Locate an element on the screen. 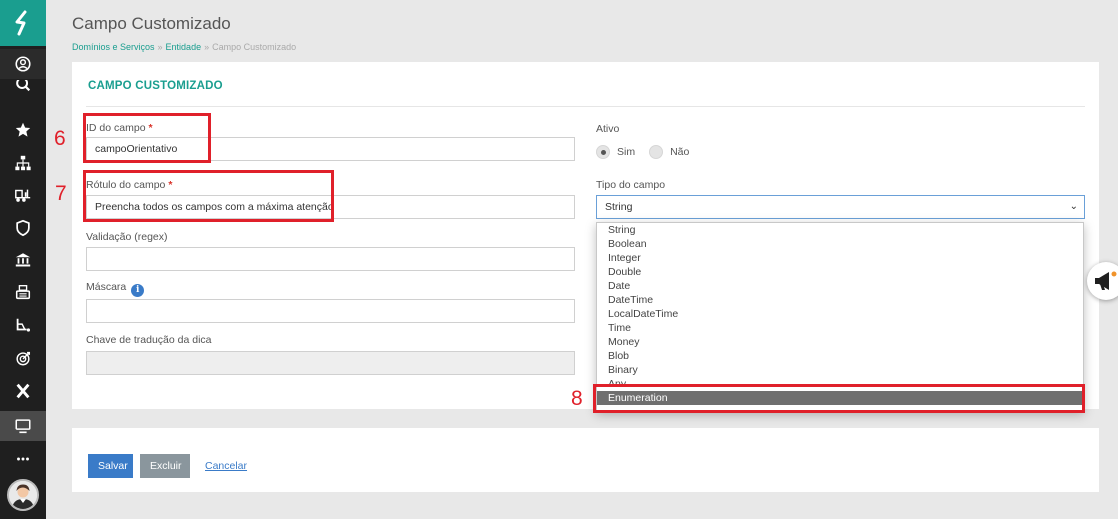  annotation-label-8: 8 is located at coordinates (577, 398).